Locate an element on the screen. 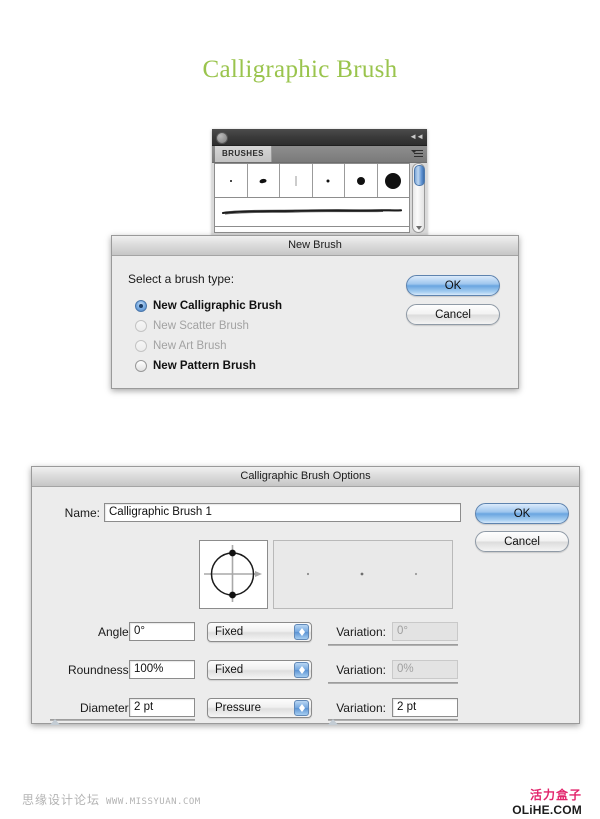 The image size is (600, 819). collapse-icon: ◄◄ is located at coordinates (416, 137).